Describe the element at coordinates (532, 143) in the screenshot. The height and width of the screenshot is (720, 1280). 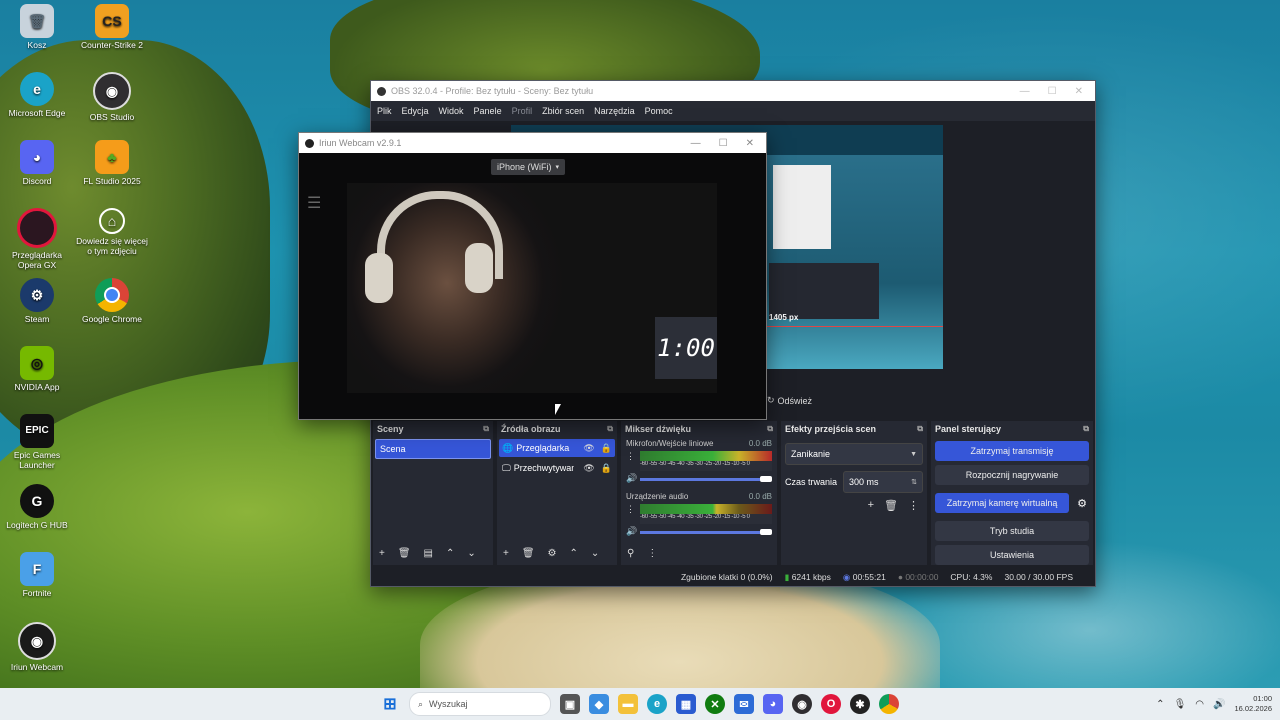
I see `iriun-titlebar: Iriun Webcam v2.9.1 — ☐ ✕` at that location.